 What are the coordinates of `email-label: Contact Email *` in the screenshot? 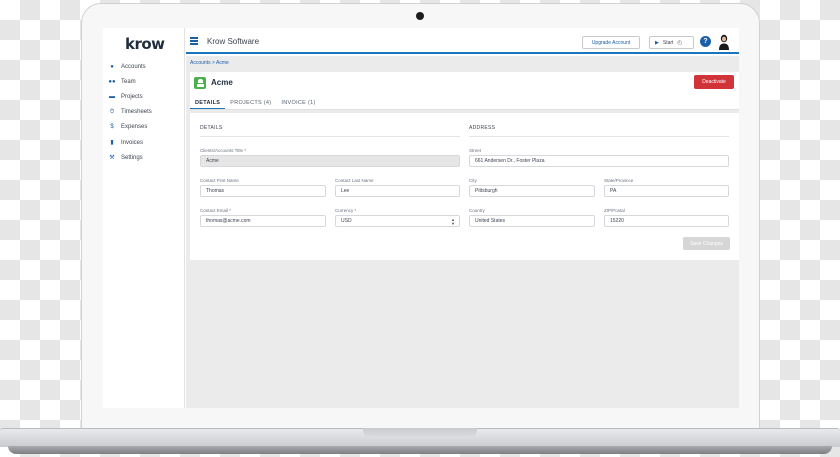 It's located at (216, 210).